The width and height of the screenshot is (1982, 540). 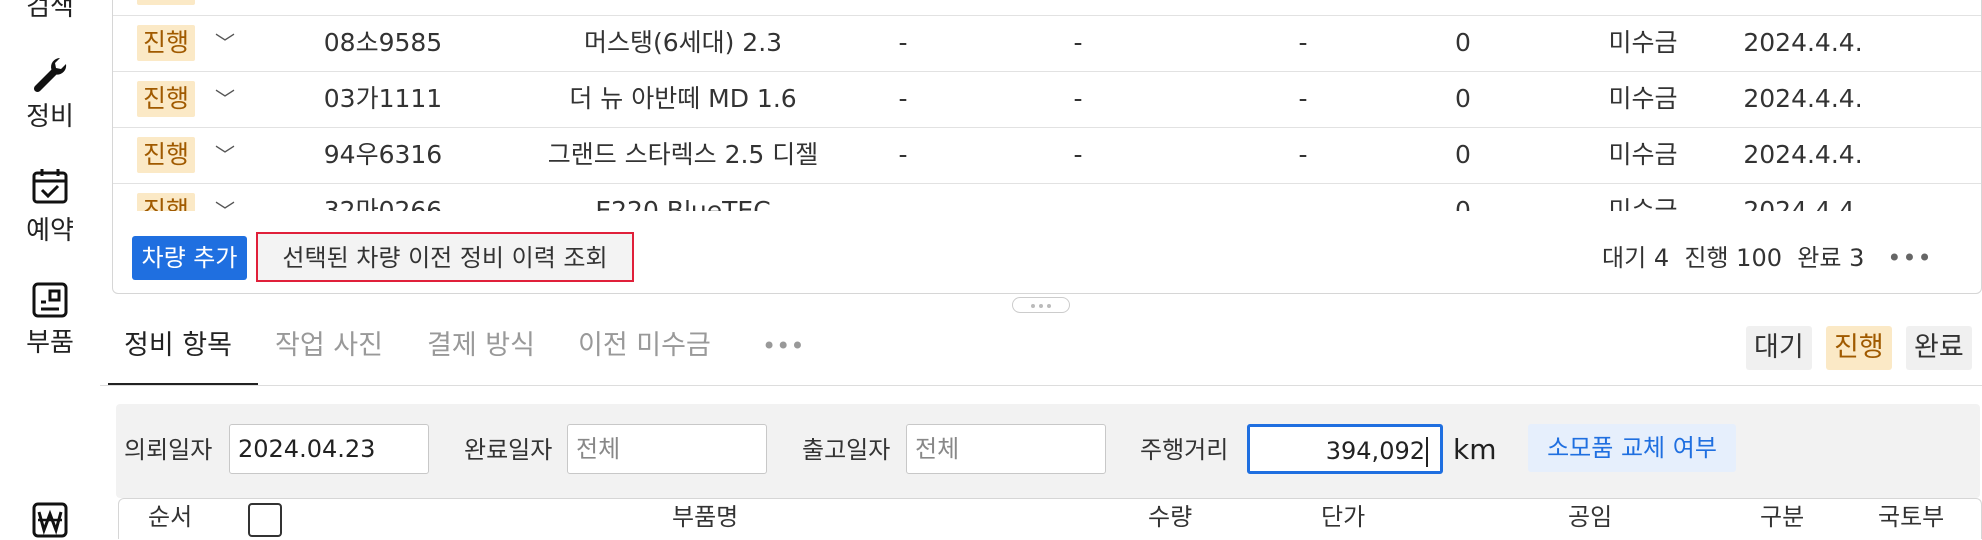 I want to click on complete-date-input: 전체, so click(x=667, y=449).